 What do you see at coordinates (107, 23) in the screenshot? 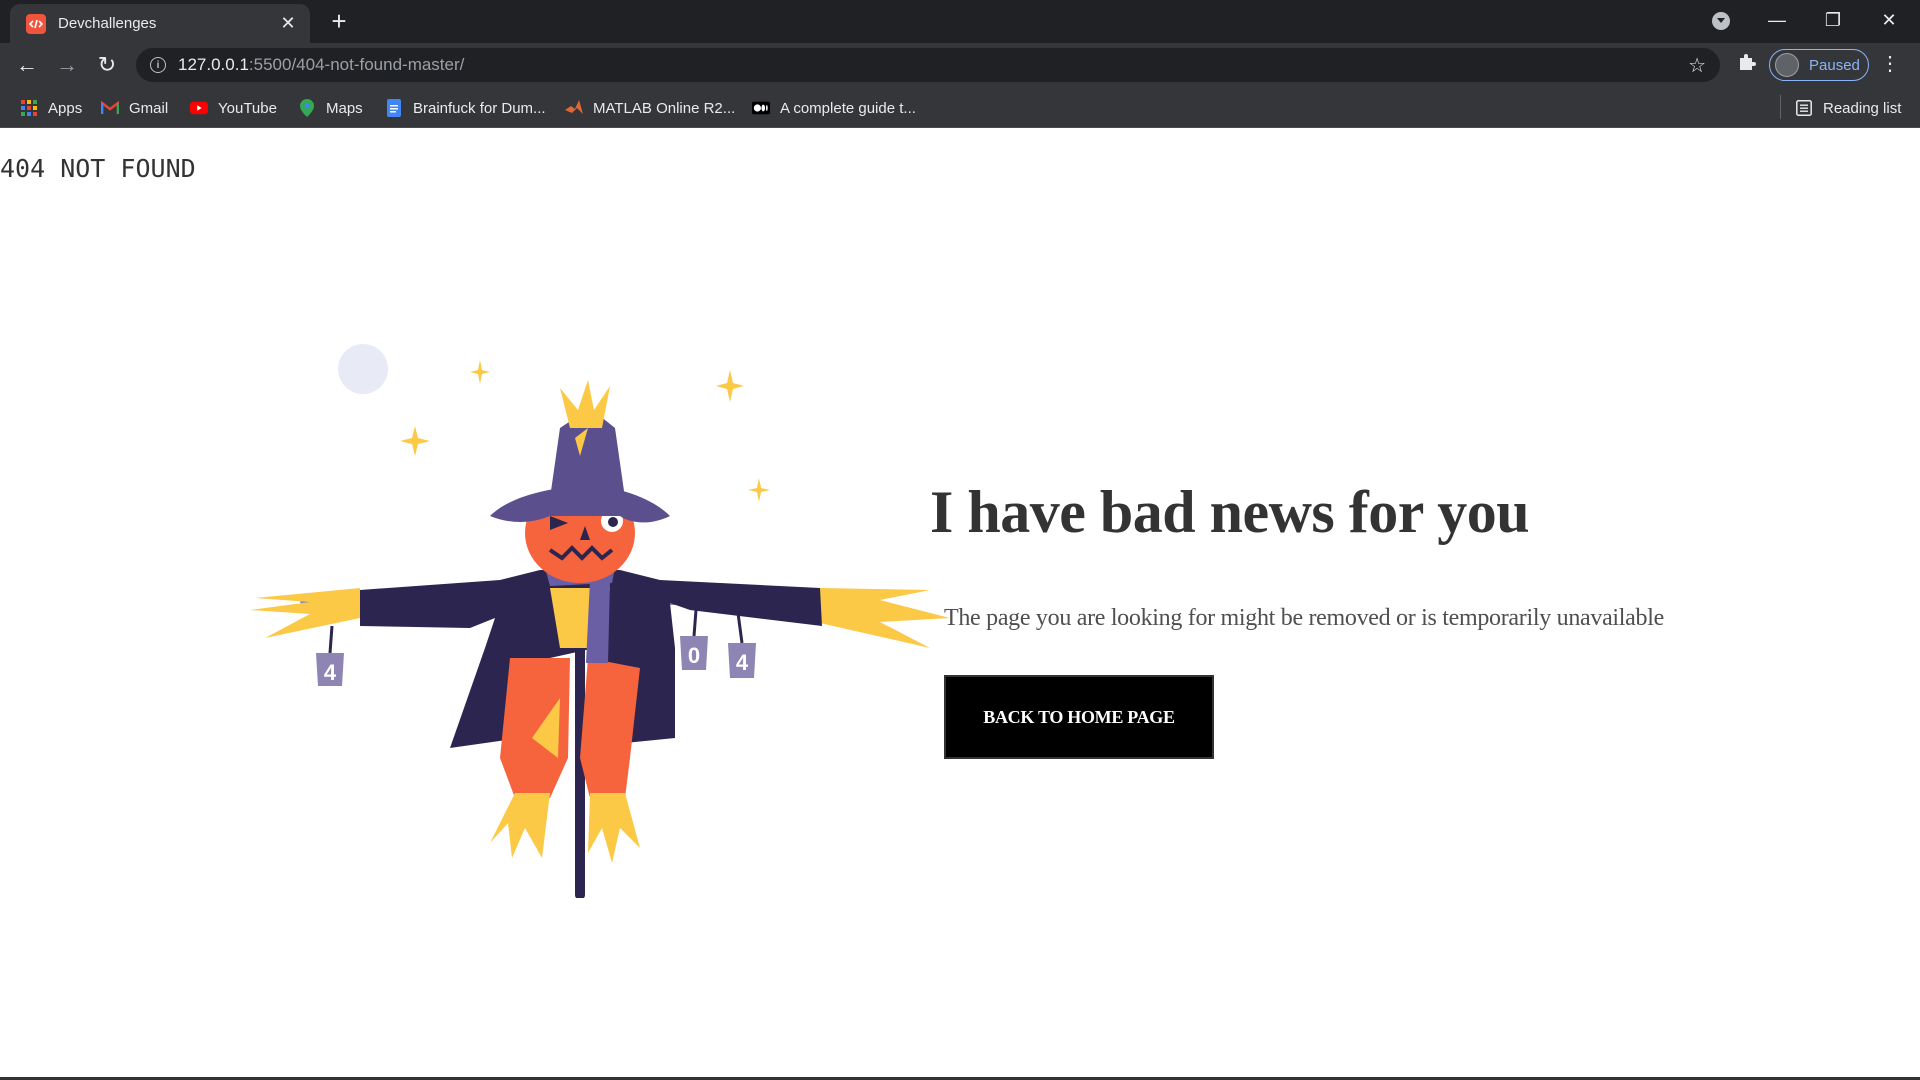
I see `tab-title: Devchallenges` at bounding box center [107, 23].